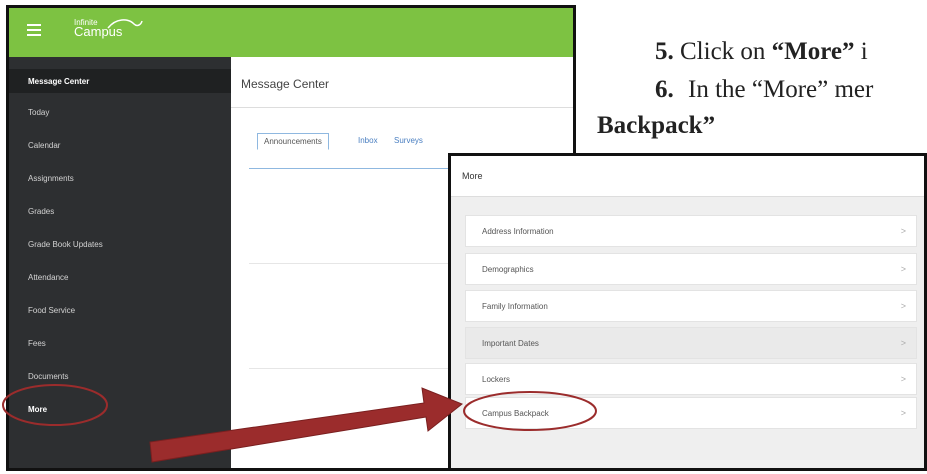  I want to click on annotation-overlay, so click(299, 423).